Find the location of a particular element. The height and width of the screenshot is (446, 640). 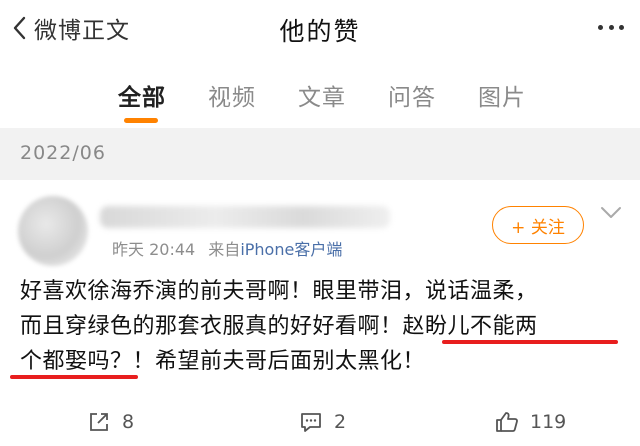

date-label: 2022/06 is located at coordinates (63, 153).